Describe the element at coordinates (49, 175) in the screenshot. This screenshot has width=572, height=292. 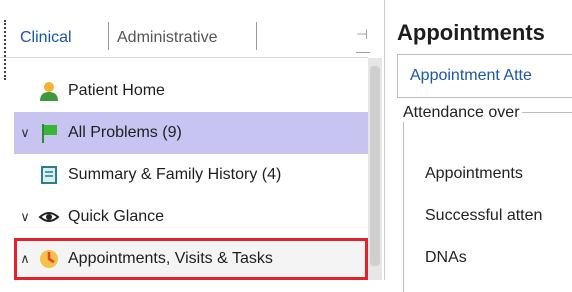
I see `scroll-icon` at that location.